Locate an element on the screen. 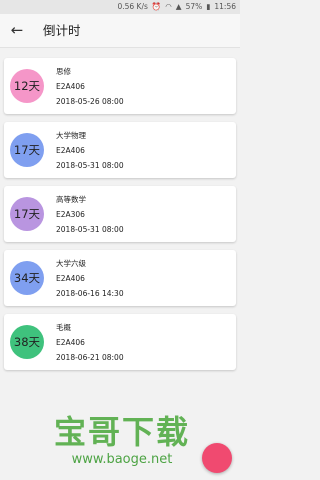 This screenshot has height=480, width=320. countdown-card: 17天 高等数学 E2A306 2018-05-31 08:00 is located at coordinates (120, 214).